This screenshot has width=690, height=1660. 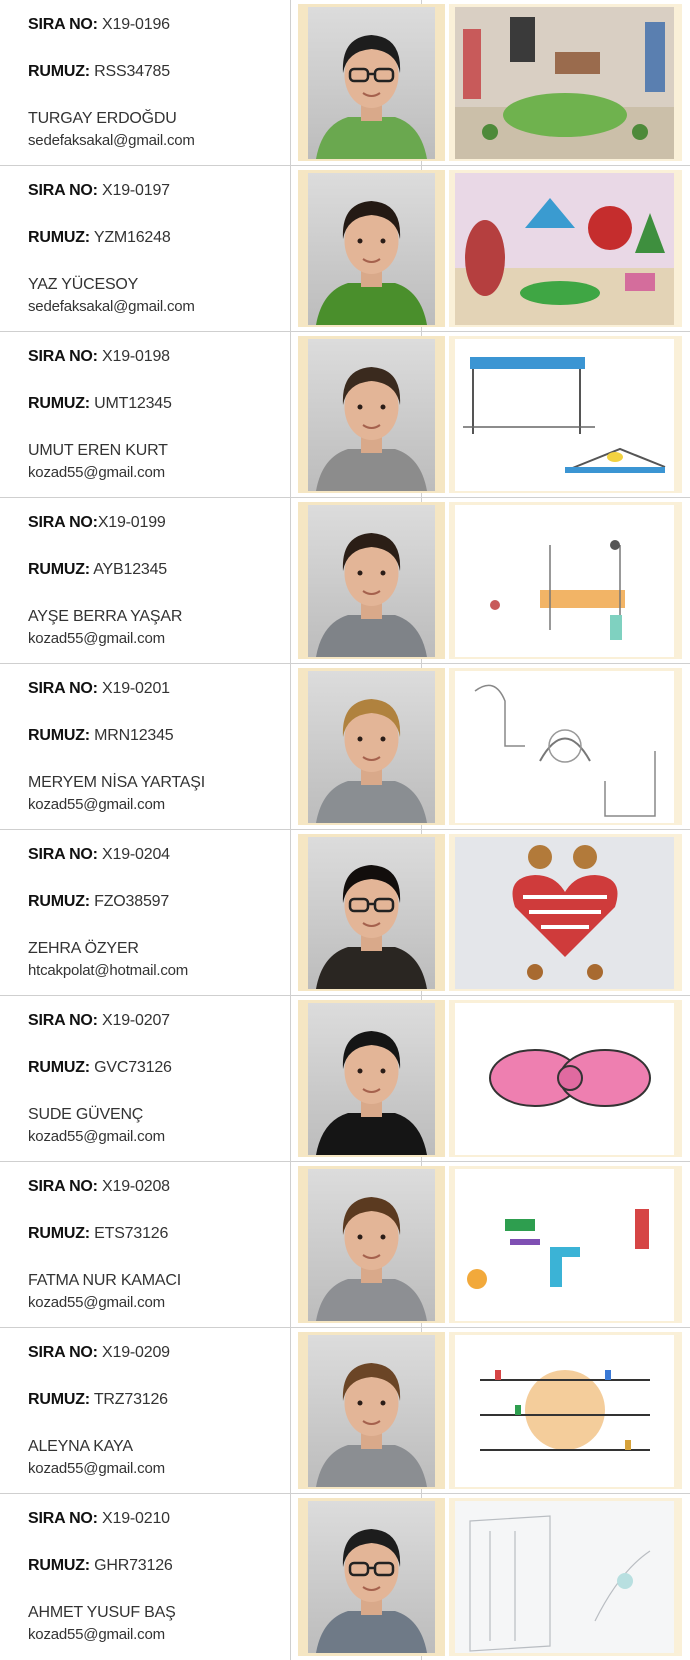 What do you see at coordinates (133, 356) in the screenshot?
I see `sira-no-value: X19-0198` at bounding box center [133, 356].